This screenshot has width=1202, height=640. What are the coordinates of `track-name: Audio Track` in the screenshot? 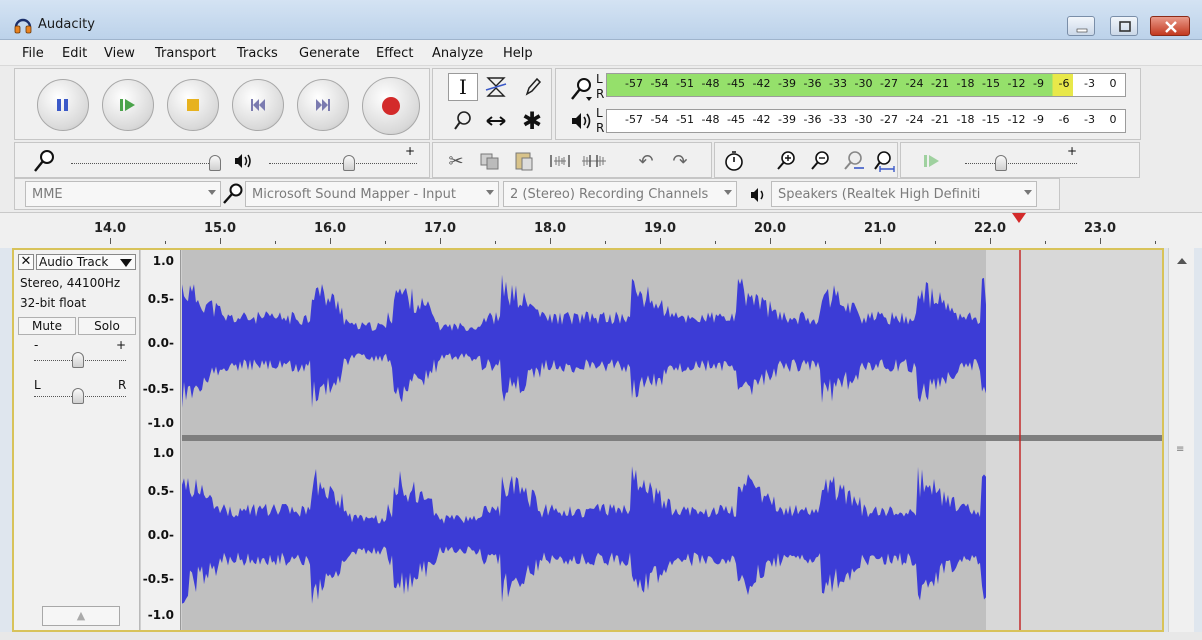 It's located at (74, 262).